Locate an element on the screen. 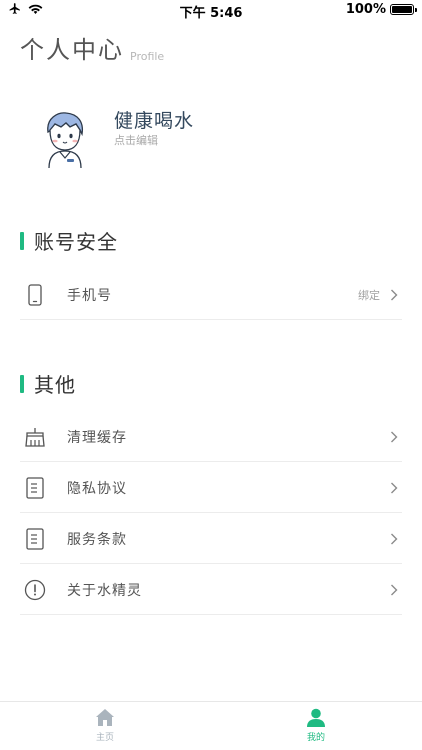  person-icon is located at coordinates (316, 717).